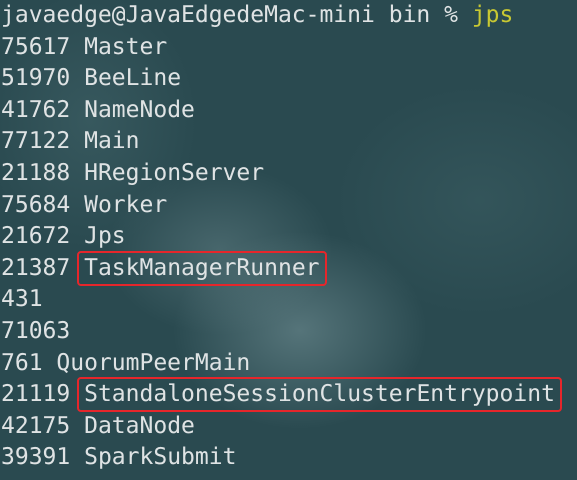  I want to click on process-name: Main, so click(111, 141).